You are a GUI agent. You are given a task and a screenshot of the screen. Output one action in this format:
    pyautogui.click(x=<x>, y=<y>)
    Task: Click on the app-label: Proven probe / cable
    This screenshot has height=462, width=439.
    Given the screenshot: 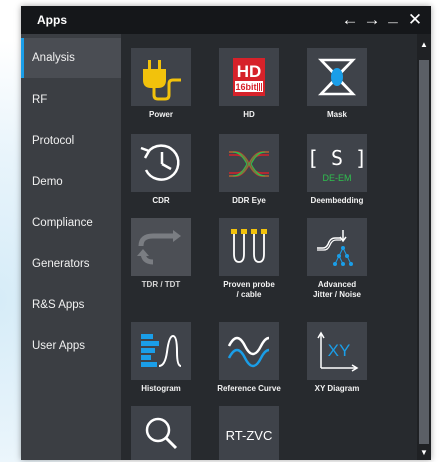 What is the action you would take?
    pyautogui.click(x=249, y=289)
    